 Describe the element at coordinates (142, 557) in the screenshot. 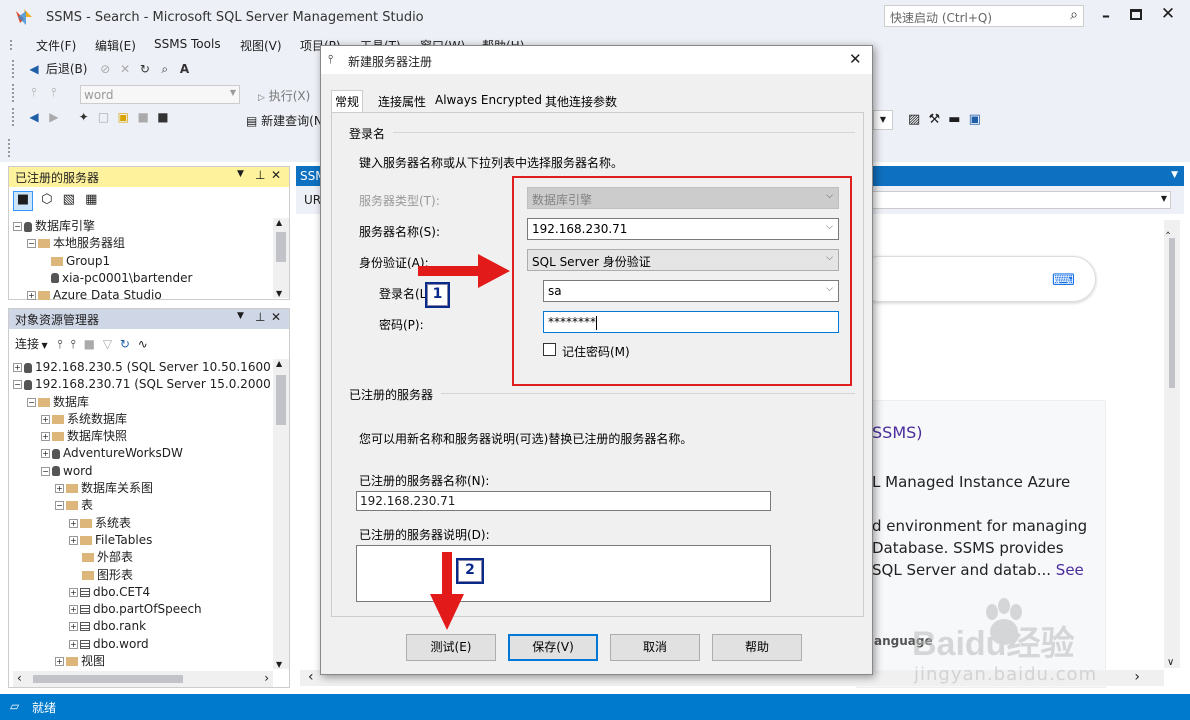

I see `tree-node: 外部表` at that location.